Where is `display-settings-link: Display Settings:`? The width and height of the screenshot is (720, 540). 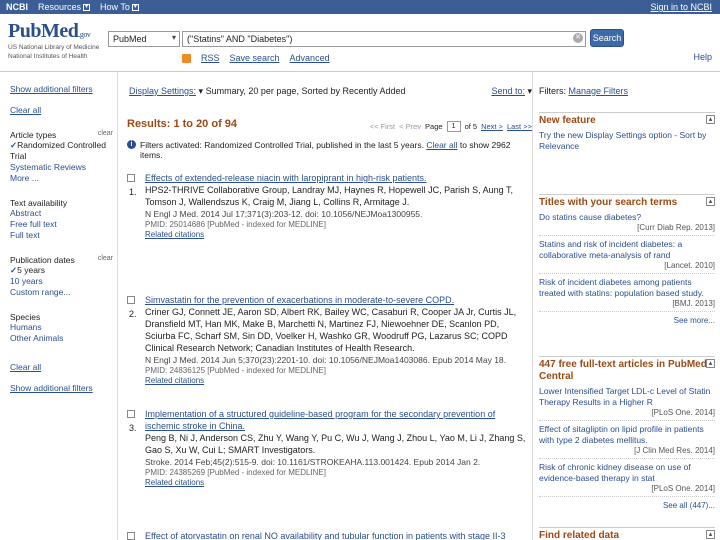 display-settings-link: Display Settings: is located at coordinates (162, 91).